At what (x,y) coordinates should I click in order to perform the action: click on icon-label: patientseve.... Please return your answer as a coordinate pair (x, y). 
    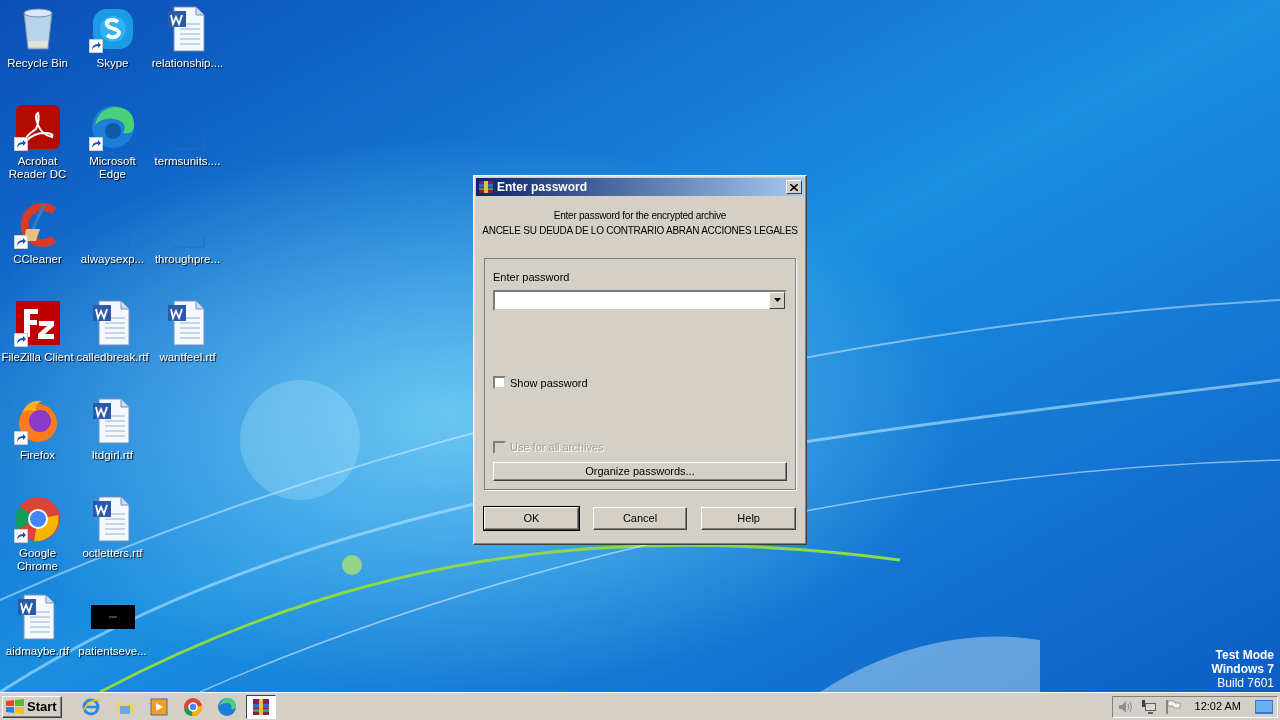
    Looking at the image, I should click on (112, 651).